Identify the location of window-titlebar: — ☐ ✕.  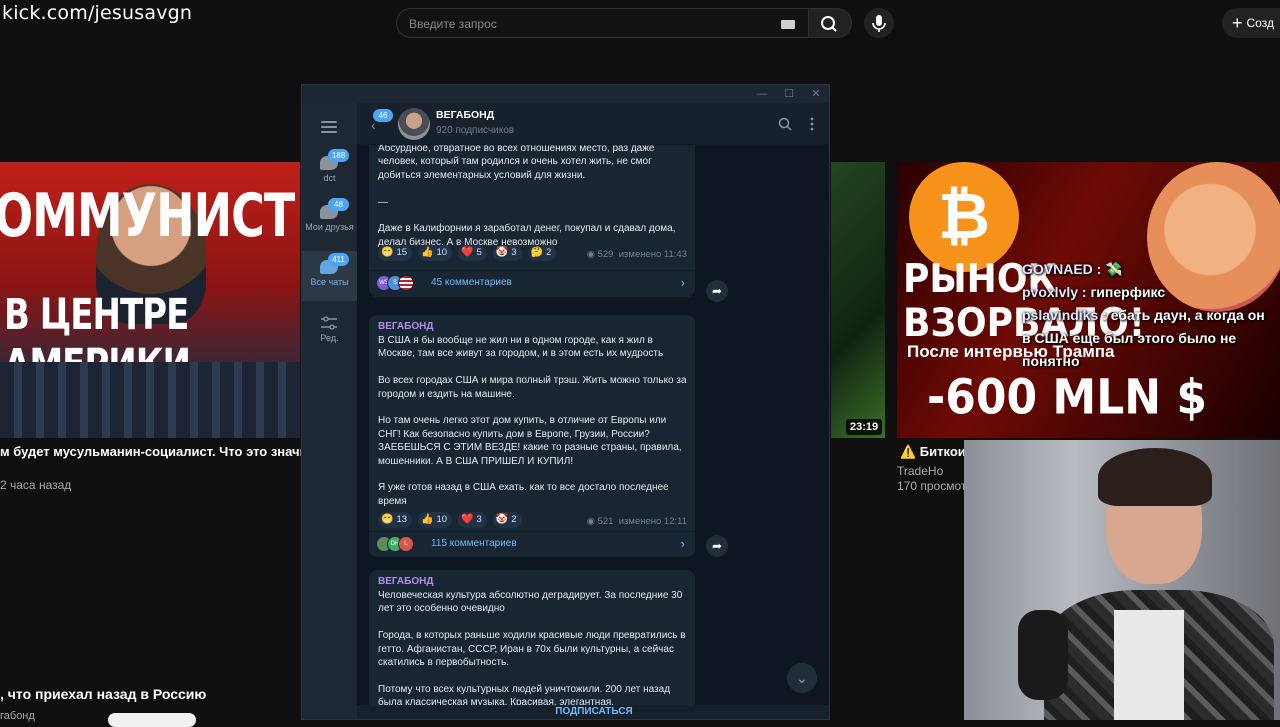
(565, 94).